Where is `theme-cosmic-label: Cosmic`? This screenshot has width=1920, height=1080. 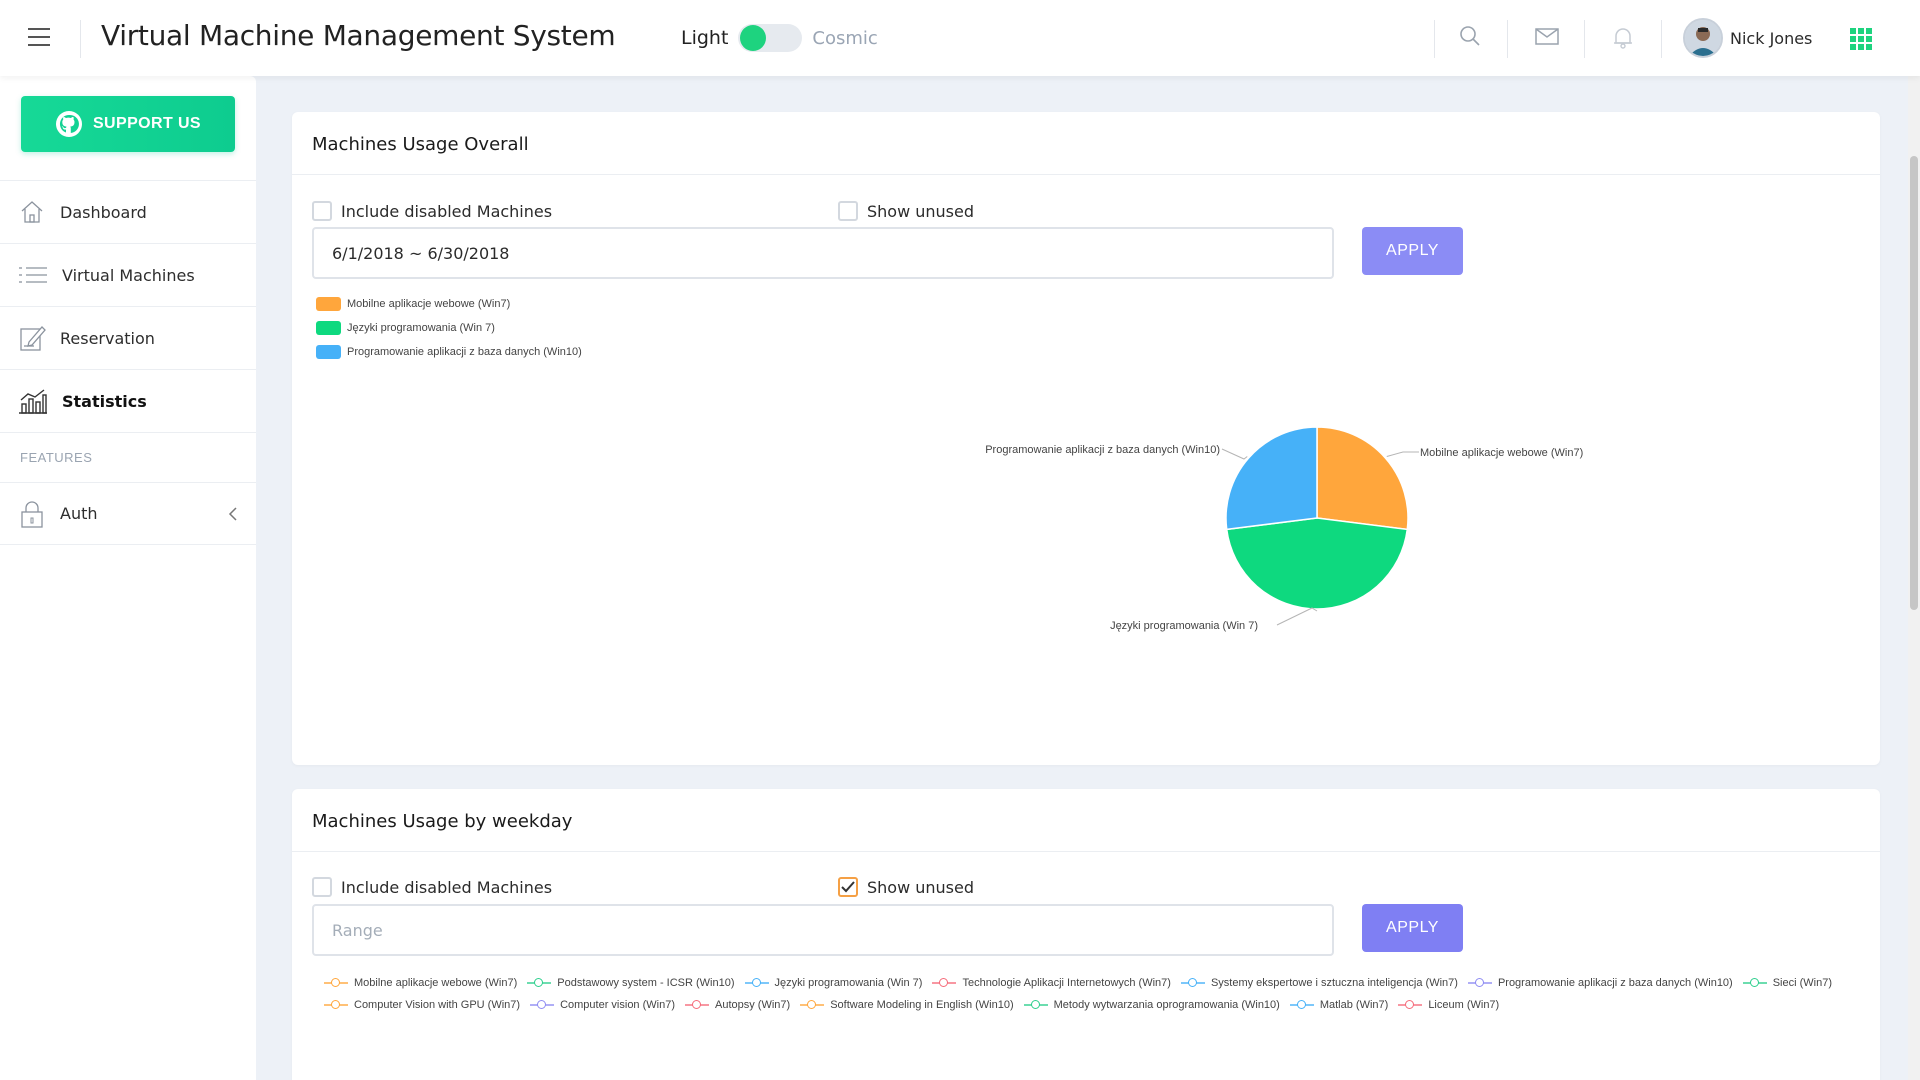
theme-cosmic-label: Cosmic is located at coordinates (845, 38).